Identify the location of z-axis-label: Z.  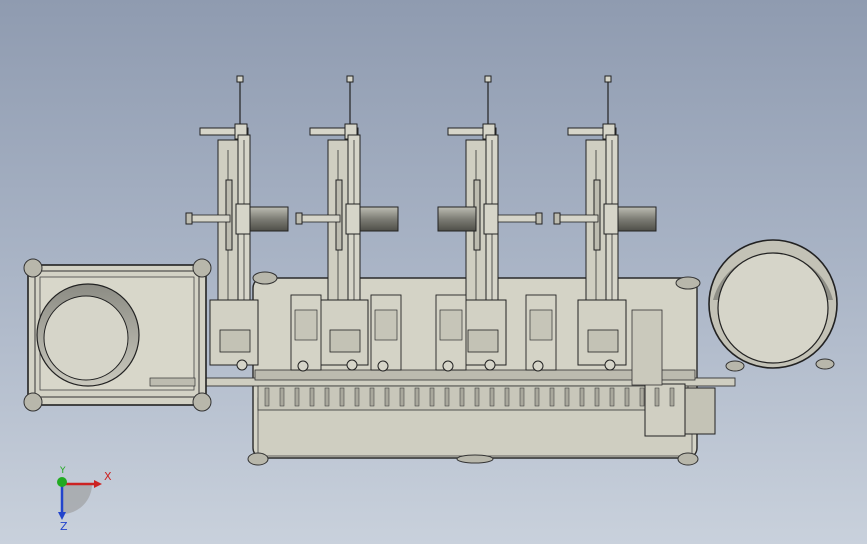
(64, 526).